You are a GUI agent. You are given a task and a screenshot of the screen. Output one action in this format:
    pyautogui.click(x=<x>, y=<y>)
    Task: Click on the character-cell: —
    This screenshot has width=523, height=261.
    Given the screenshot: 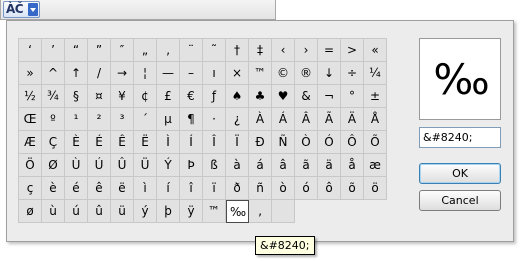 What is the action you would take?
    pyautogui.click(x=168, y=73)
    